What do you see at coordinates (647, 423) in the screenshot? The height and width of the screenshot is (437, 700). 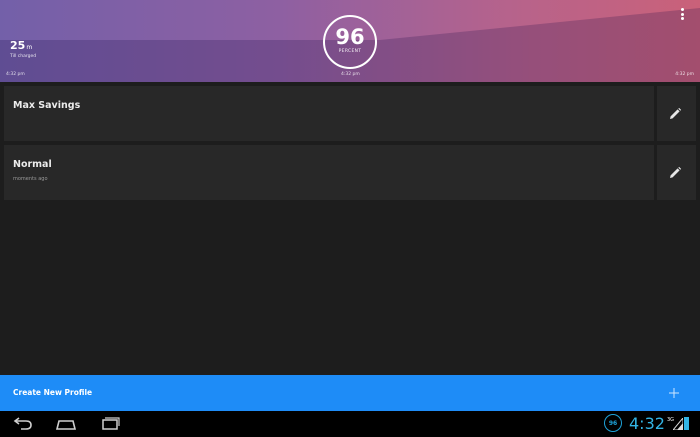 I see `status-clock: 4:32` at bounding box center [647, 423].